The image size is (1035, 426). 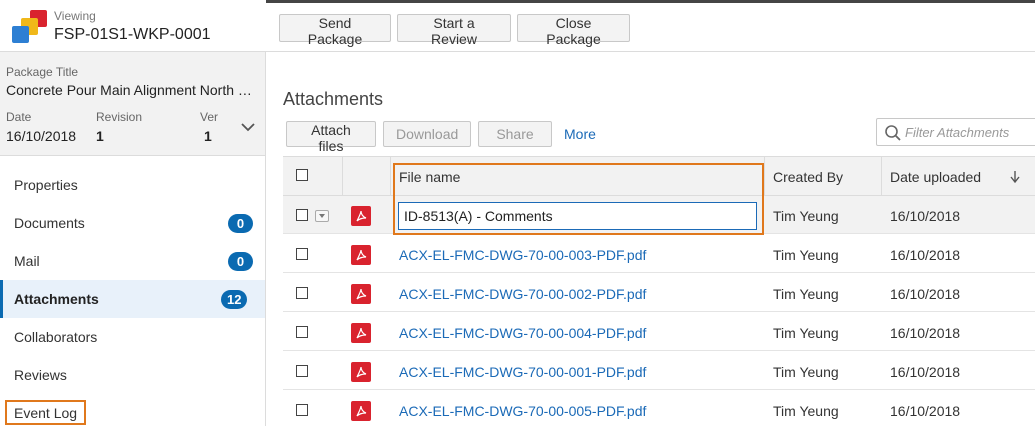 I want to click on nav-item-label: Attachments, so click(x=56, y=299).